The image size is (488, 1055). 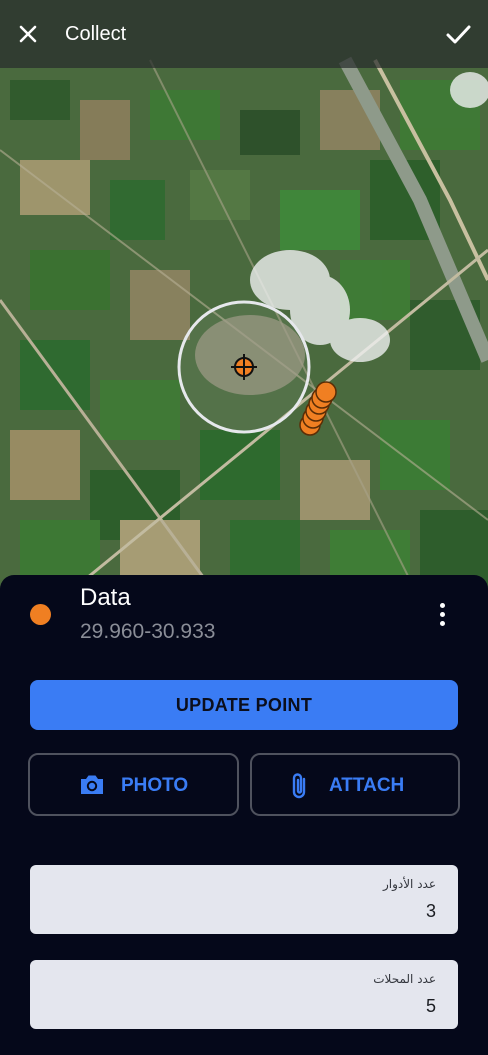 I want to click on field-label: عدد المحلات, so click(x=404, y=979).